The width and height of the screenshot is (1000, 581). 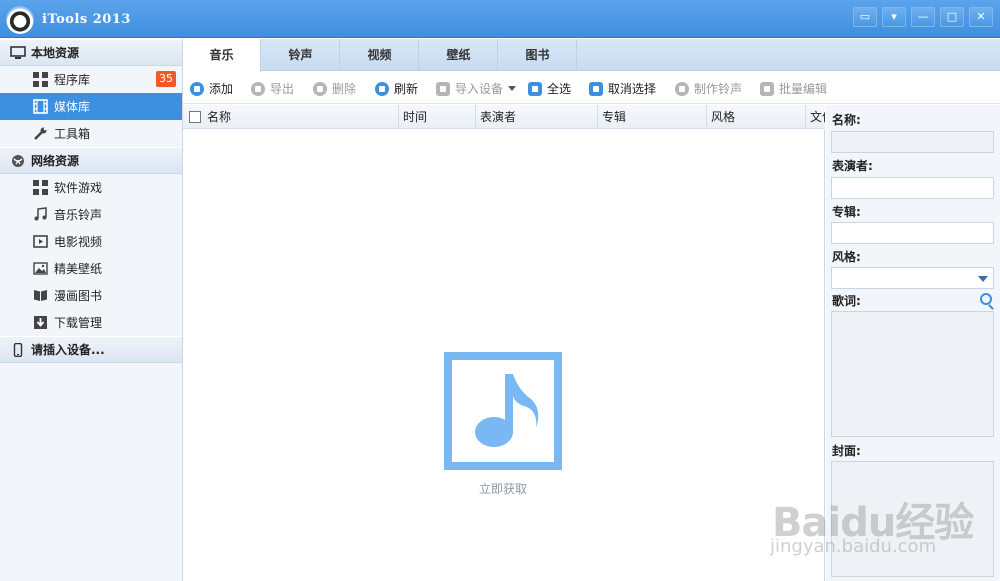 What do you see at coordinates (78, 269) in the screenshot?
I see `sidebar-item-label: 精美壁纸` at bounding box center [78, 269].